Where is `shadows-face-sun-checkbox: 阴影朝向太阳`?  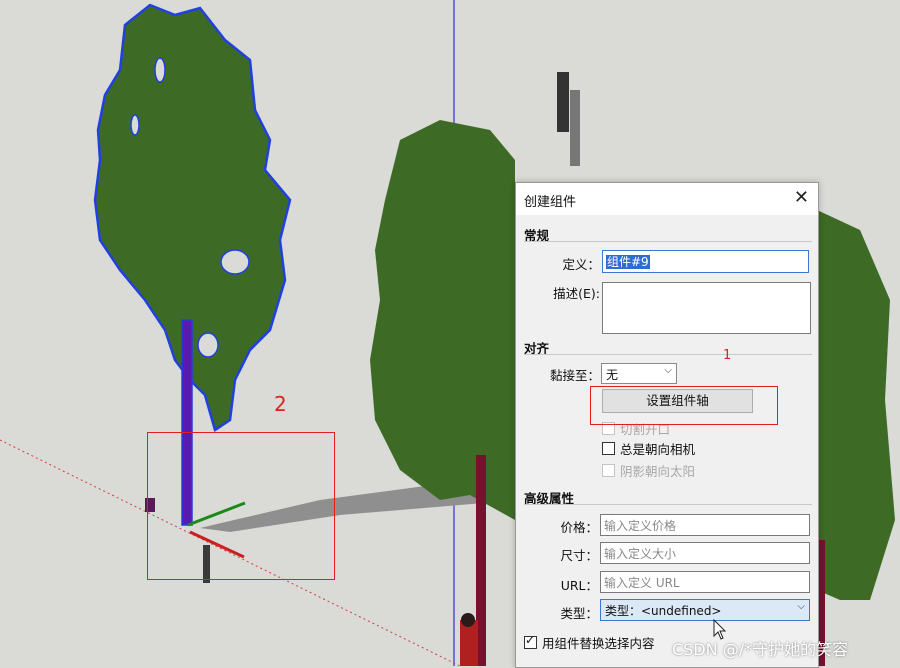 shadows-face-sun-checkbox: 阴影朝向太阳 is located at coordinates (648, 470).